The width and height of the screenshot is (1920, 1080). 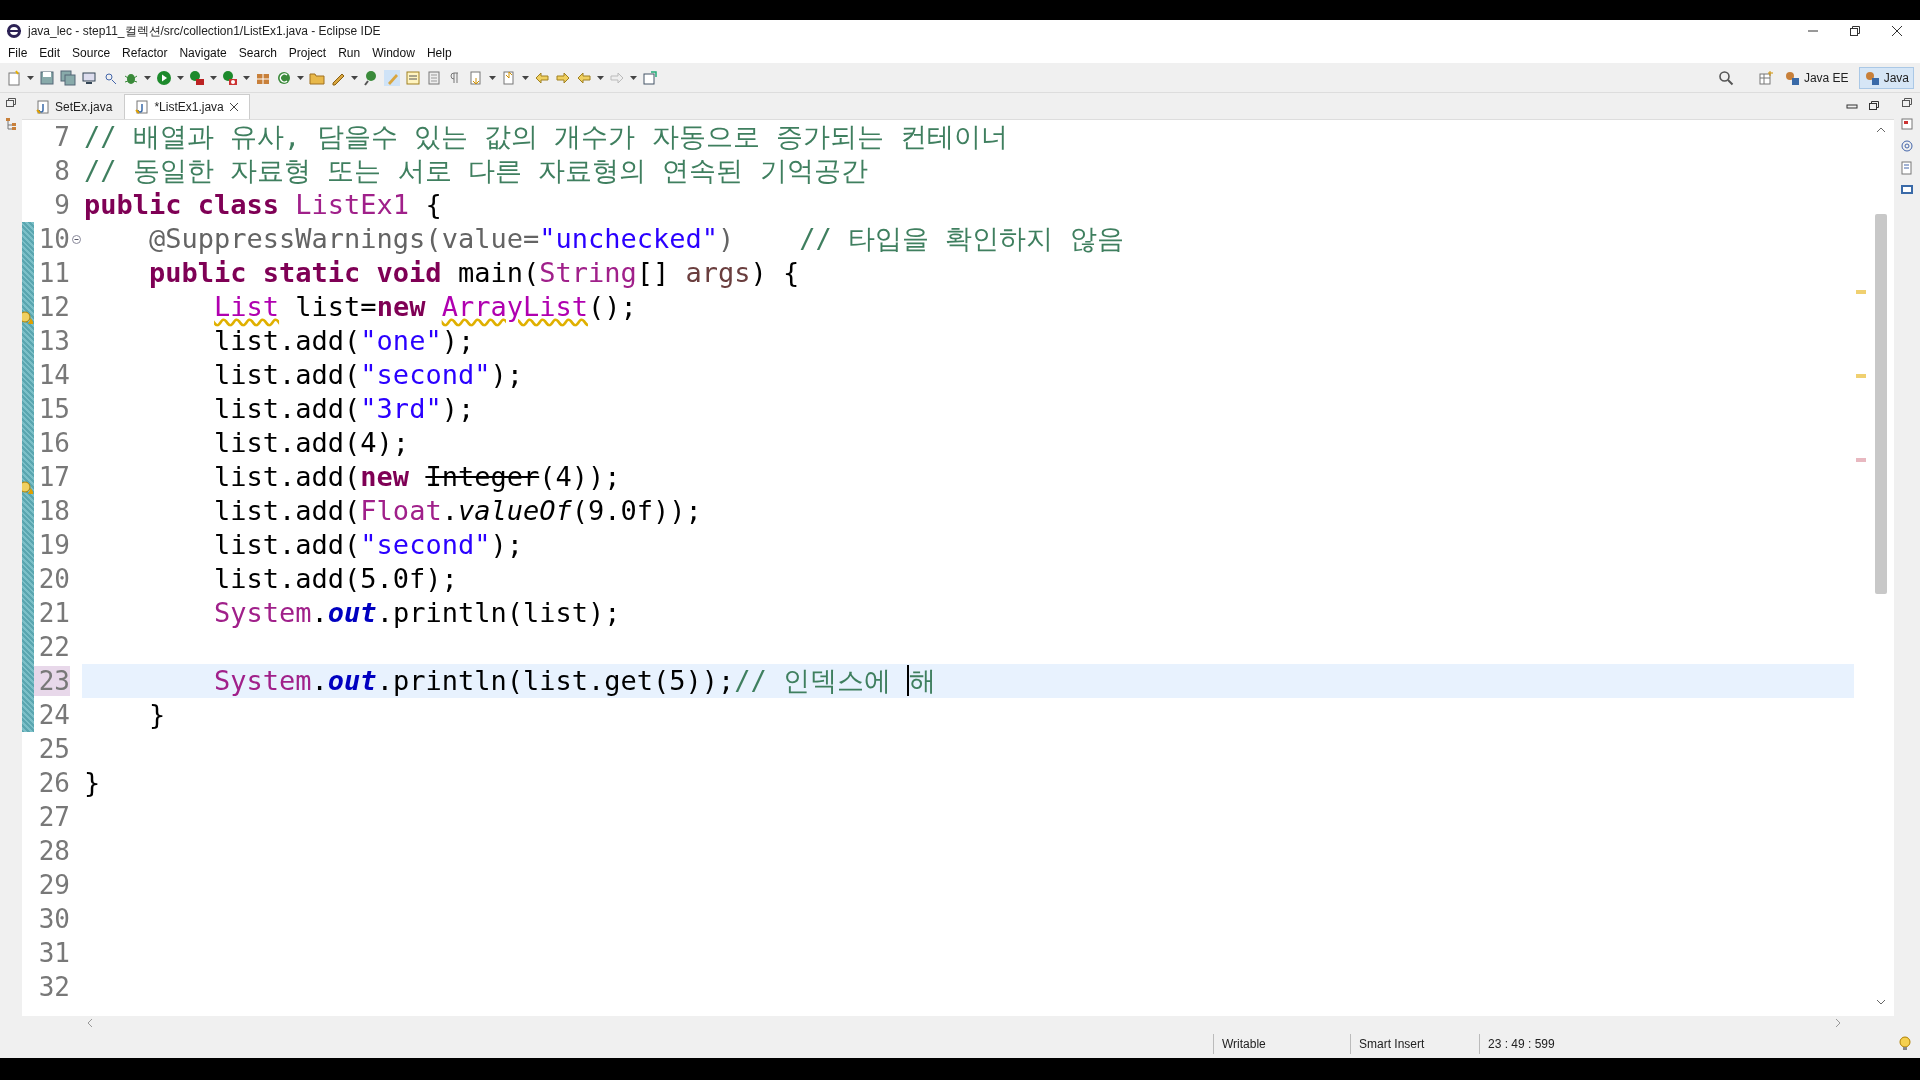 What do you see at coordinates (1897, 31) in the screenshot?
I see `close-icon` at bounding box center [1897, 31].